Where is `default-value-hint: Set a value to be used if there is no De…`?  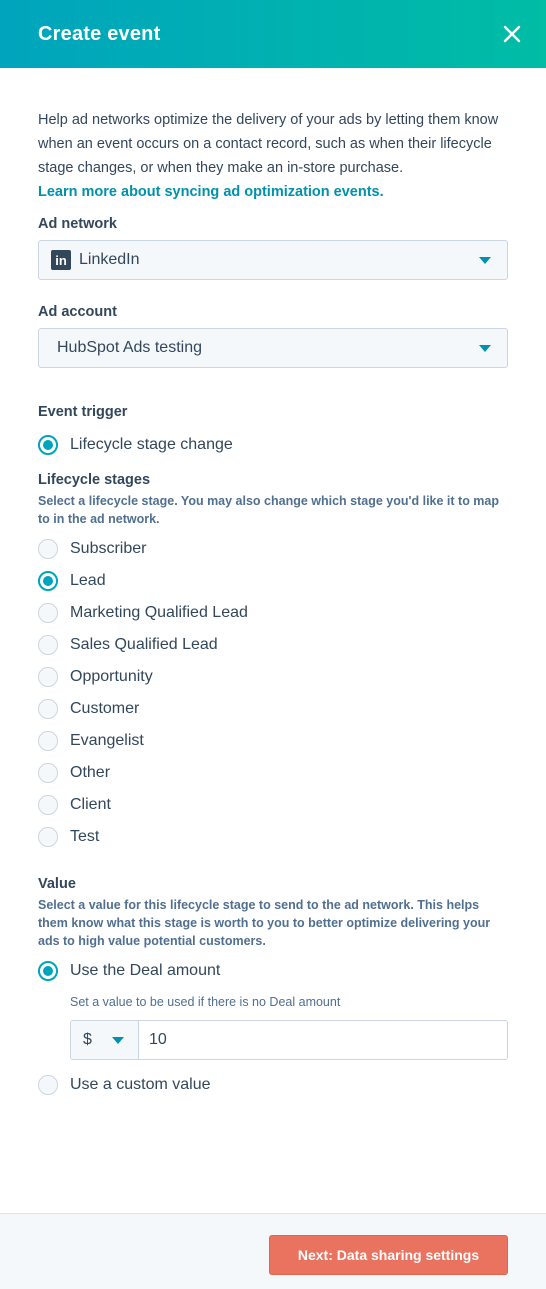 default-value-hint: Set a value to be used if there is no De… is located at coordinates (205, 1002).